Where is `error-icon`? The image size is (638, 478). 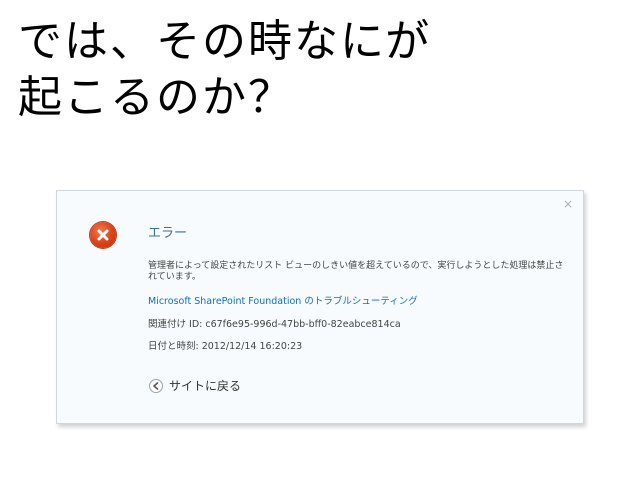 error-icon is located at coordinates (103, 235).